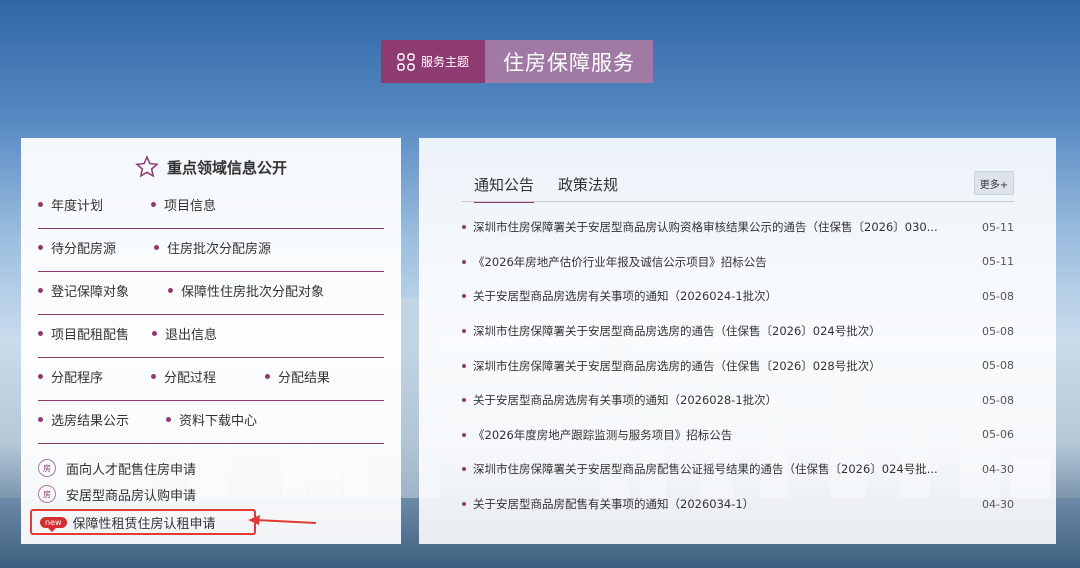 This screenshot has height=568, width=1080. Describe the element at coordinates (738, 435) in the screenshot. I see `list-item: 《2026年度房地产跟踪监测与服务项目》招标公告 05-06` at that location.